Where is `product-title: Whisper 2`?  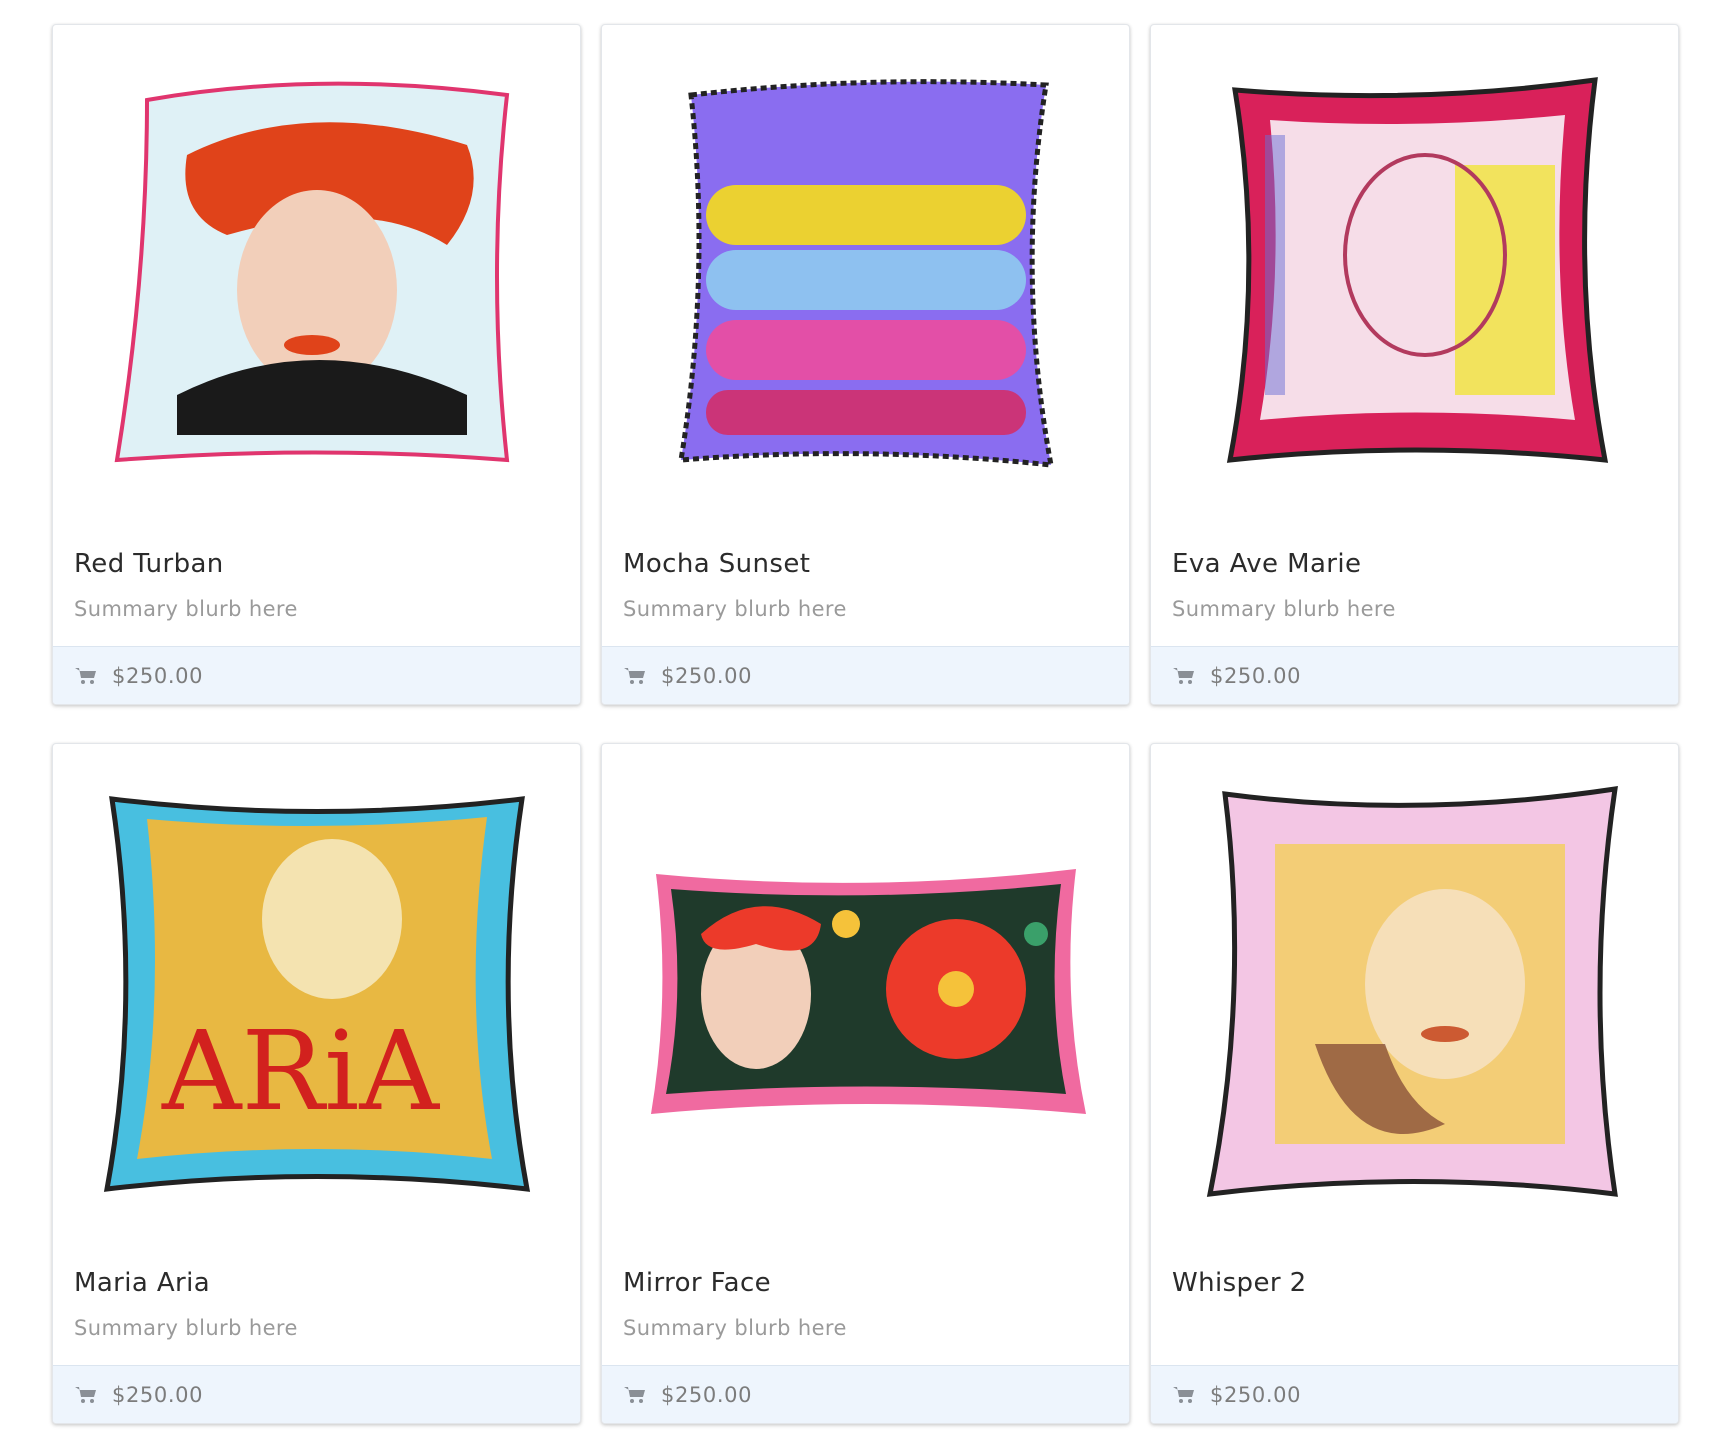
product-title: Whisper 2 is located at coordinates (1239, 1283).